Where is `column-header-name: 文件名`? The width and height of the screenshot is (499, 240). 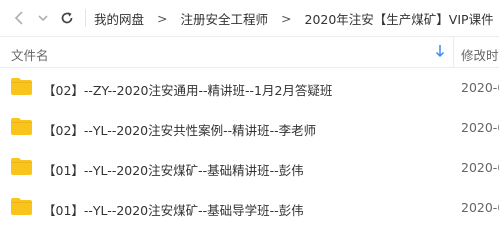
column-header-name: 文件名 is located at coordinates (30, 54).